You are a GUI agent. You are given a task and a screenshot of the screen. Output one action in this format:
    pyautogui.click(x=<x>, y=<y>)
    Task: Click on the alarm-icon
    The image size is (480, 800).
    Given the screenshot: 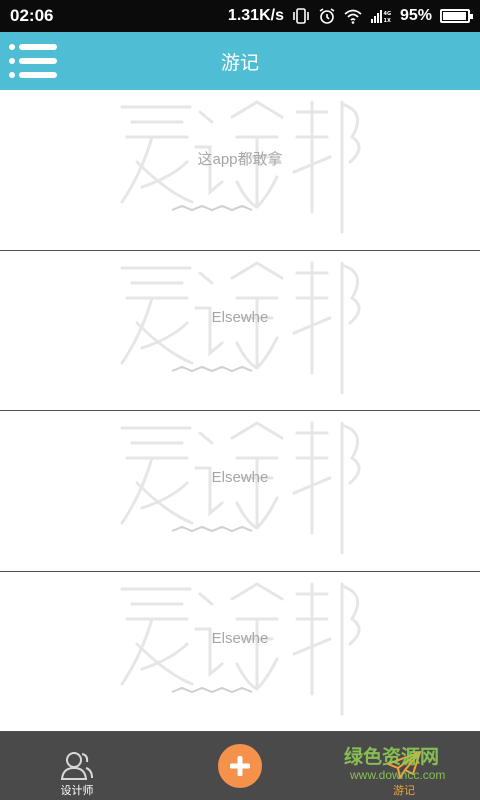 What is the action you would take?
    pyautogui.click(x=327, y=16)
    